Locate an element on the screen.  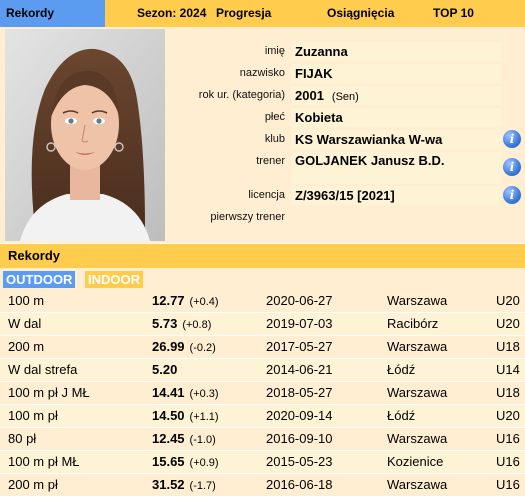
wind: (+0.4) is located at coordinates (204, 302).